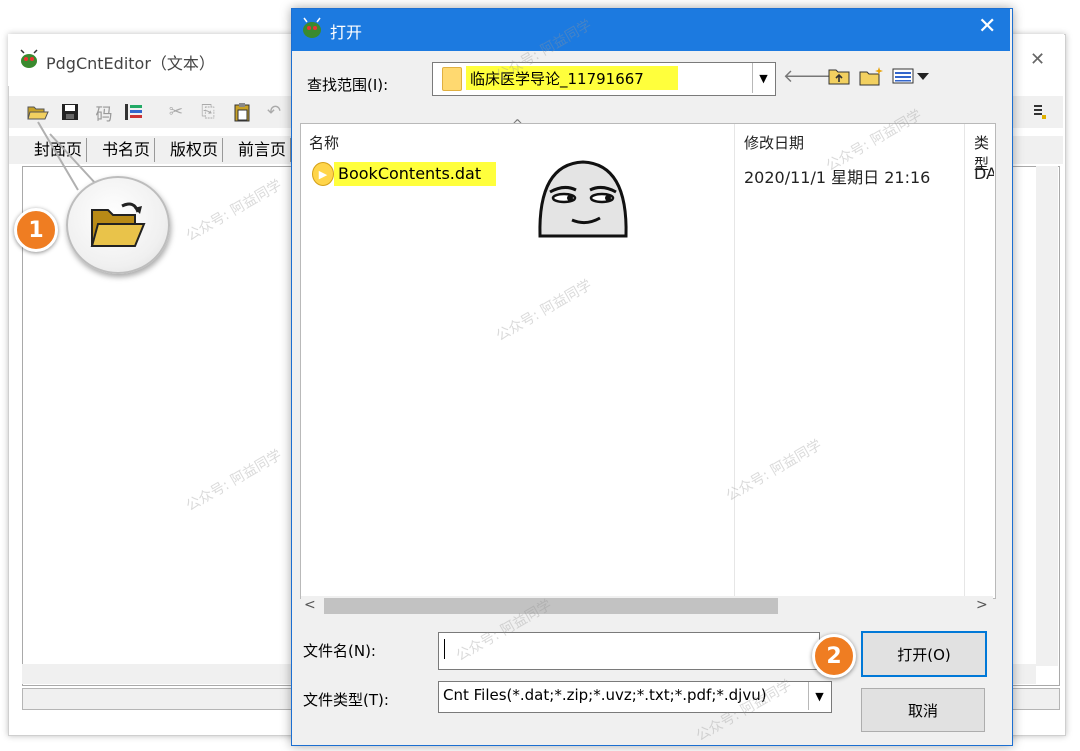 The height and width of the screenshot is (751, 1080). What do you see at coordinates (651, 30) in the screenshot?
I see `dialog-titlebar` at bounding box center [651, 30].